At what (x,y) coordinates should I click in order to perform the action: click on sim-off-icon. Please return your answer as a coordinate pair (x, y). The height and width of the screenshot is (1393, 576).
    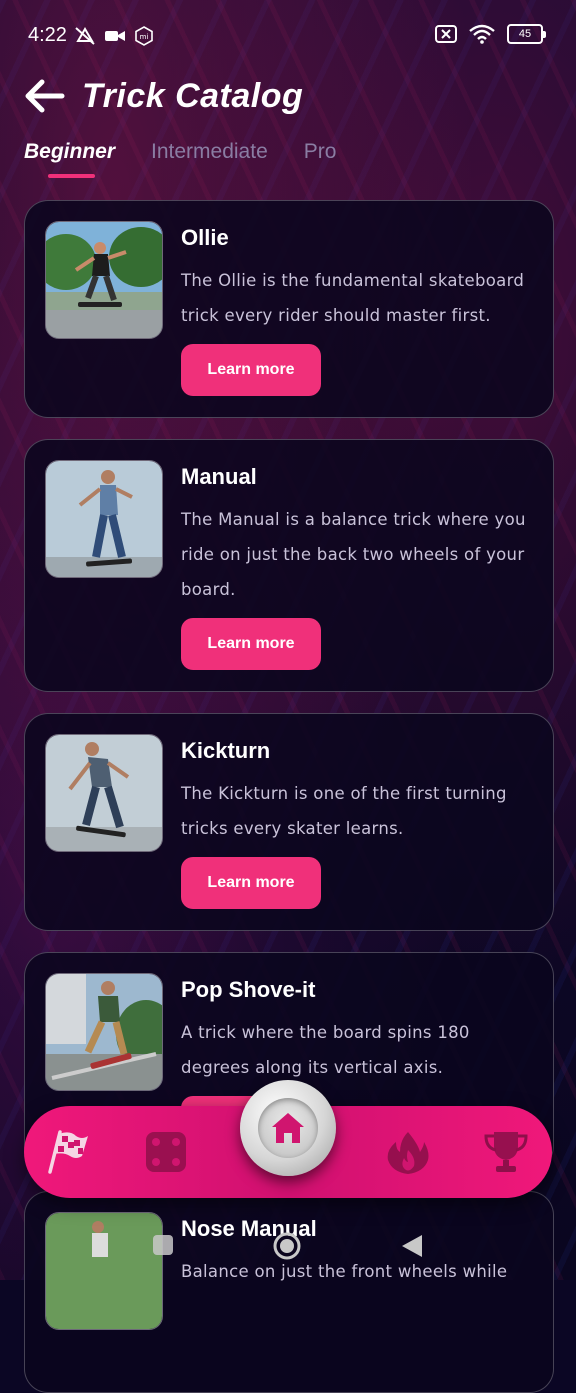
    Looking at the image, I should click on (446, 34).